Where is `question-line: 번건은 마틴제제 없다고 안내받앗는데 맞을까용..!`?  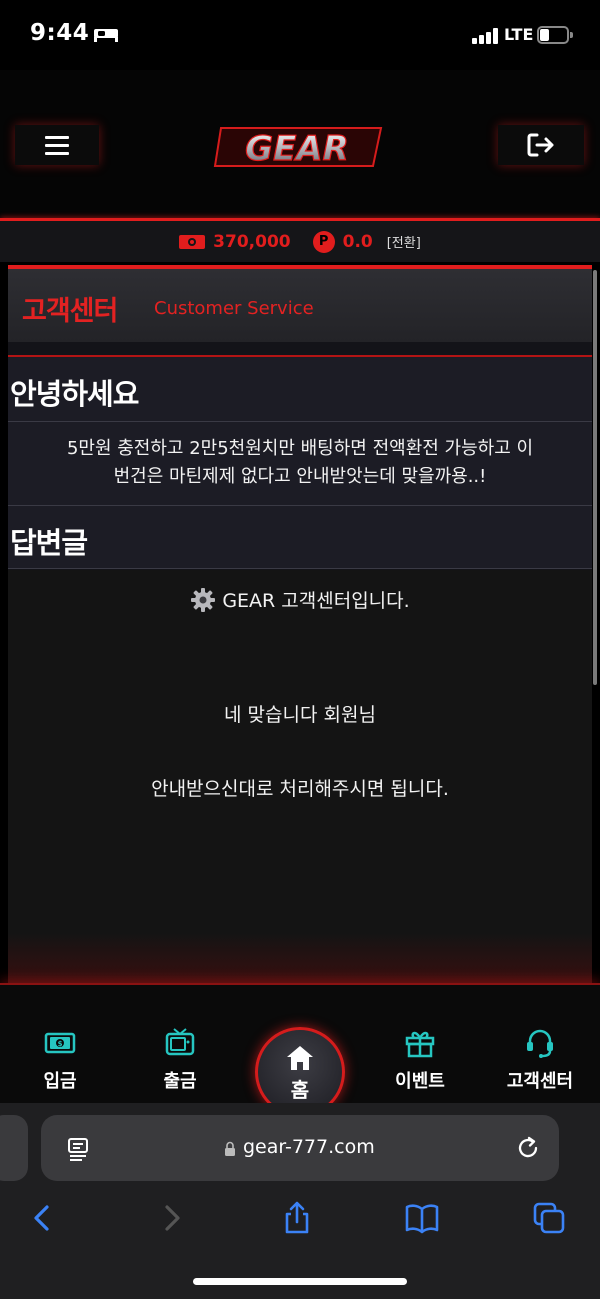 question-line: 번건은 마틴제제 없다고 안내받앗는데 맞을까용..! is located at coordinates (300, 476).